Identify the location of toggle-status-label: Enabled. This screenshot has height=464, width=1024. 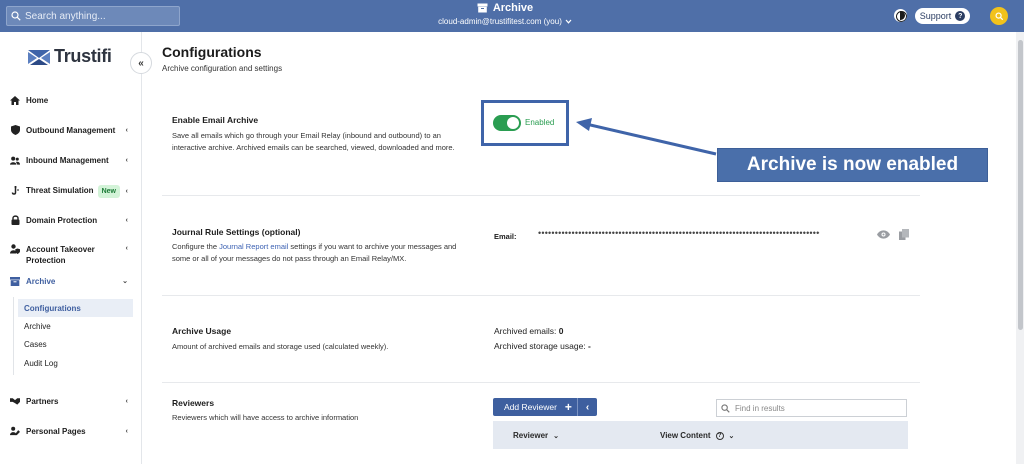
(540, 122).